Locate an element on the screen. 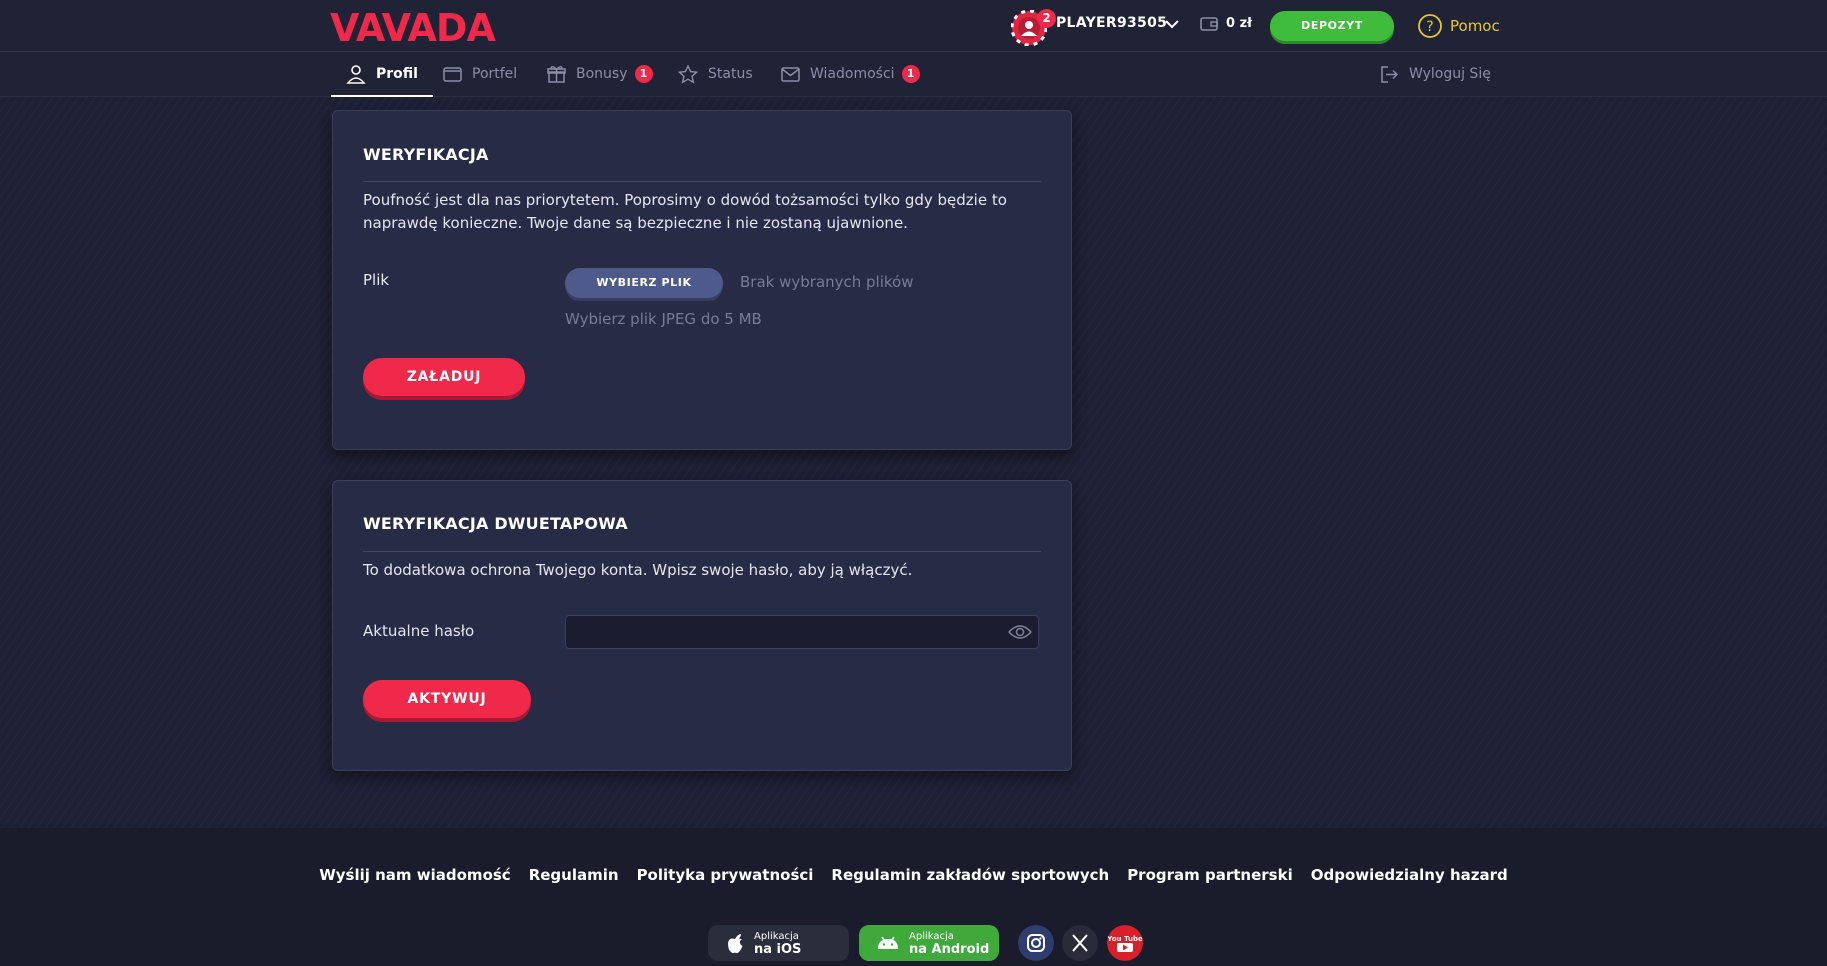 The height and width of the screenshot is (966, 1827). android-app-button: Aplikacja na Android is located at coordinates (929, 943).